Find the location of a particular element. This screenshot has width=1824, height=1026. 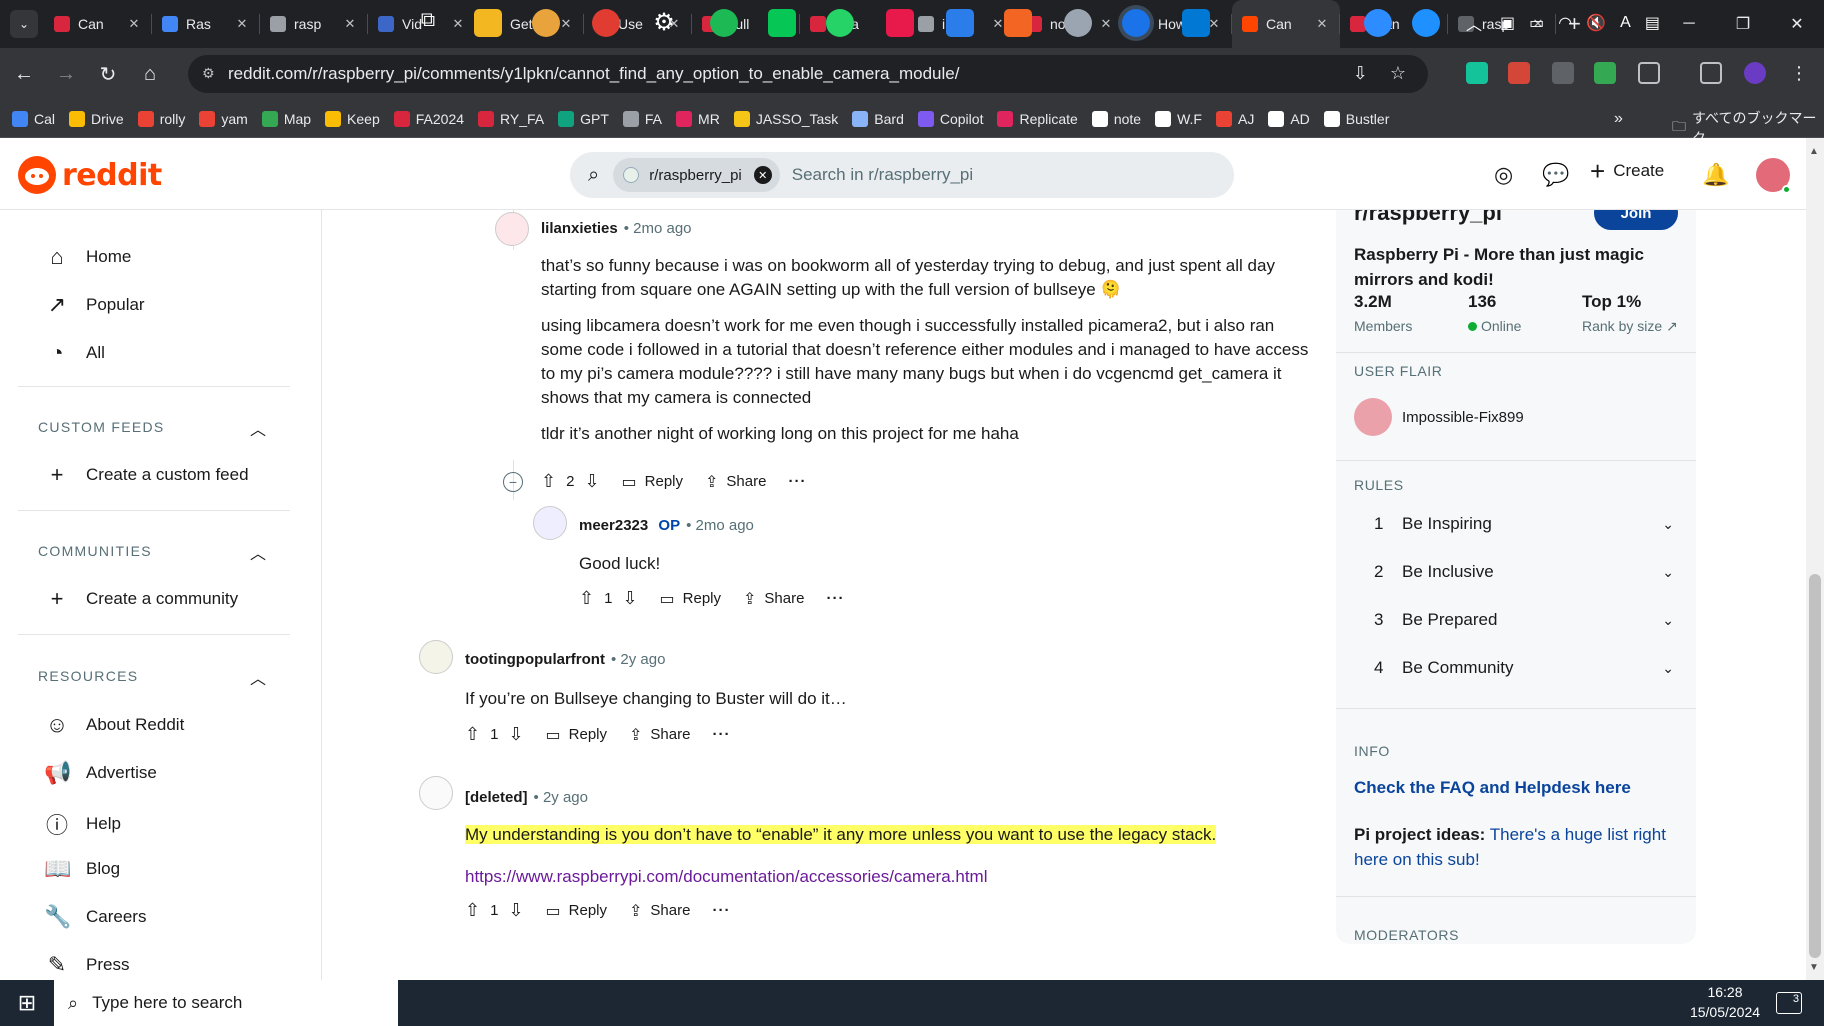

chrome-menu-icon: ⋮ is located at coordinates (1799, 73).